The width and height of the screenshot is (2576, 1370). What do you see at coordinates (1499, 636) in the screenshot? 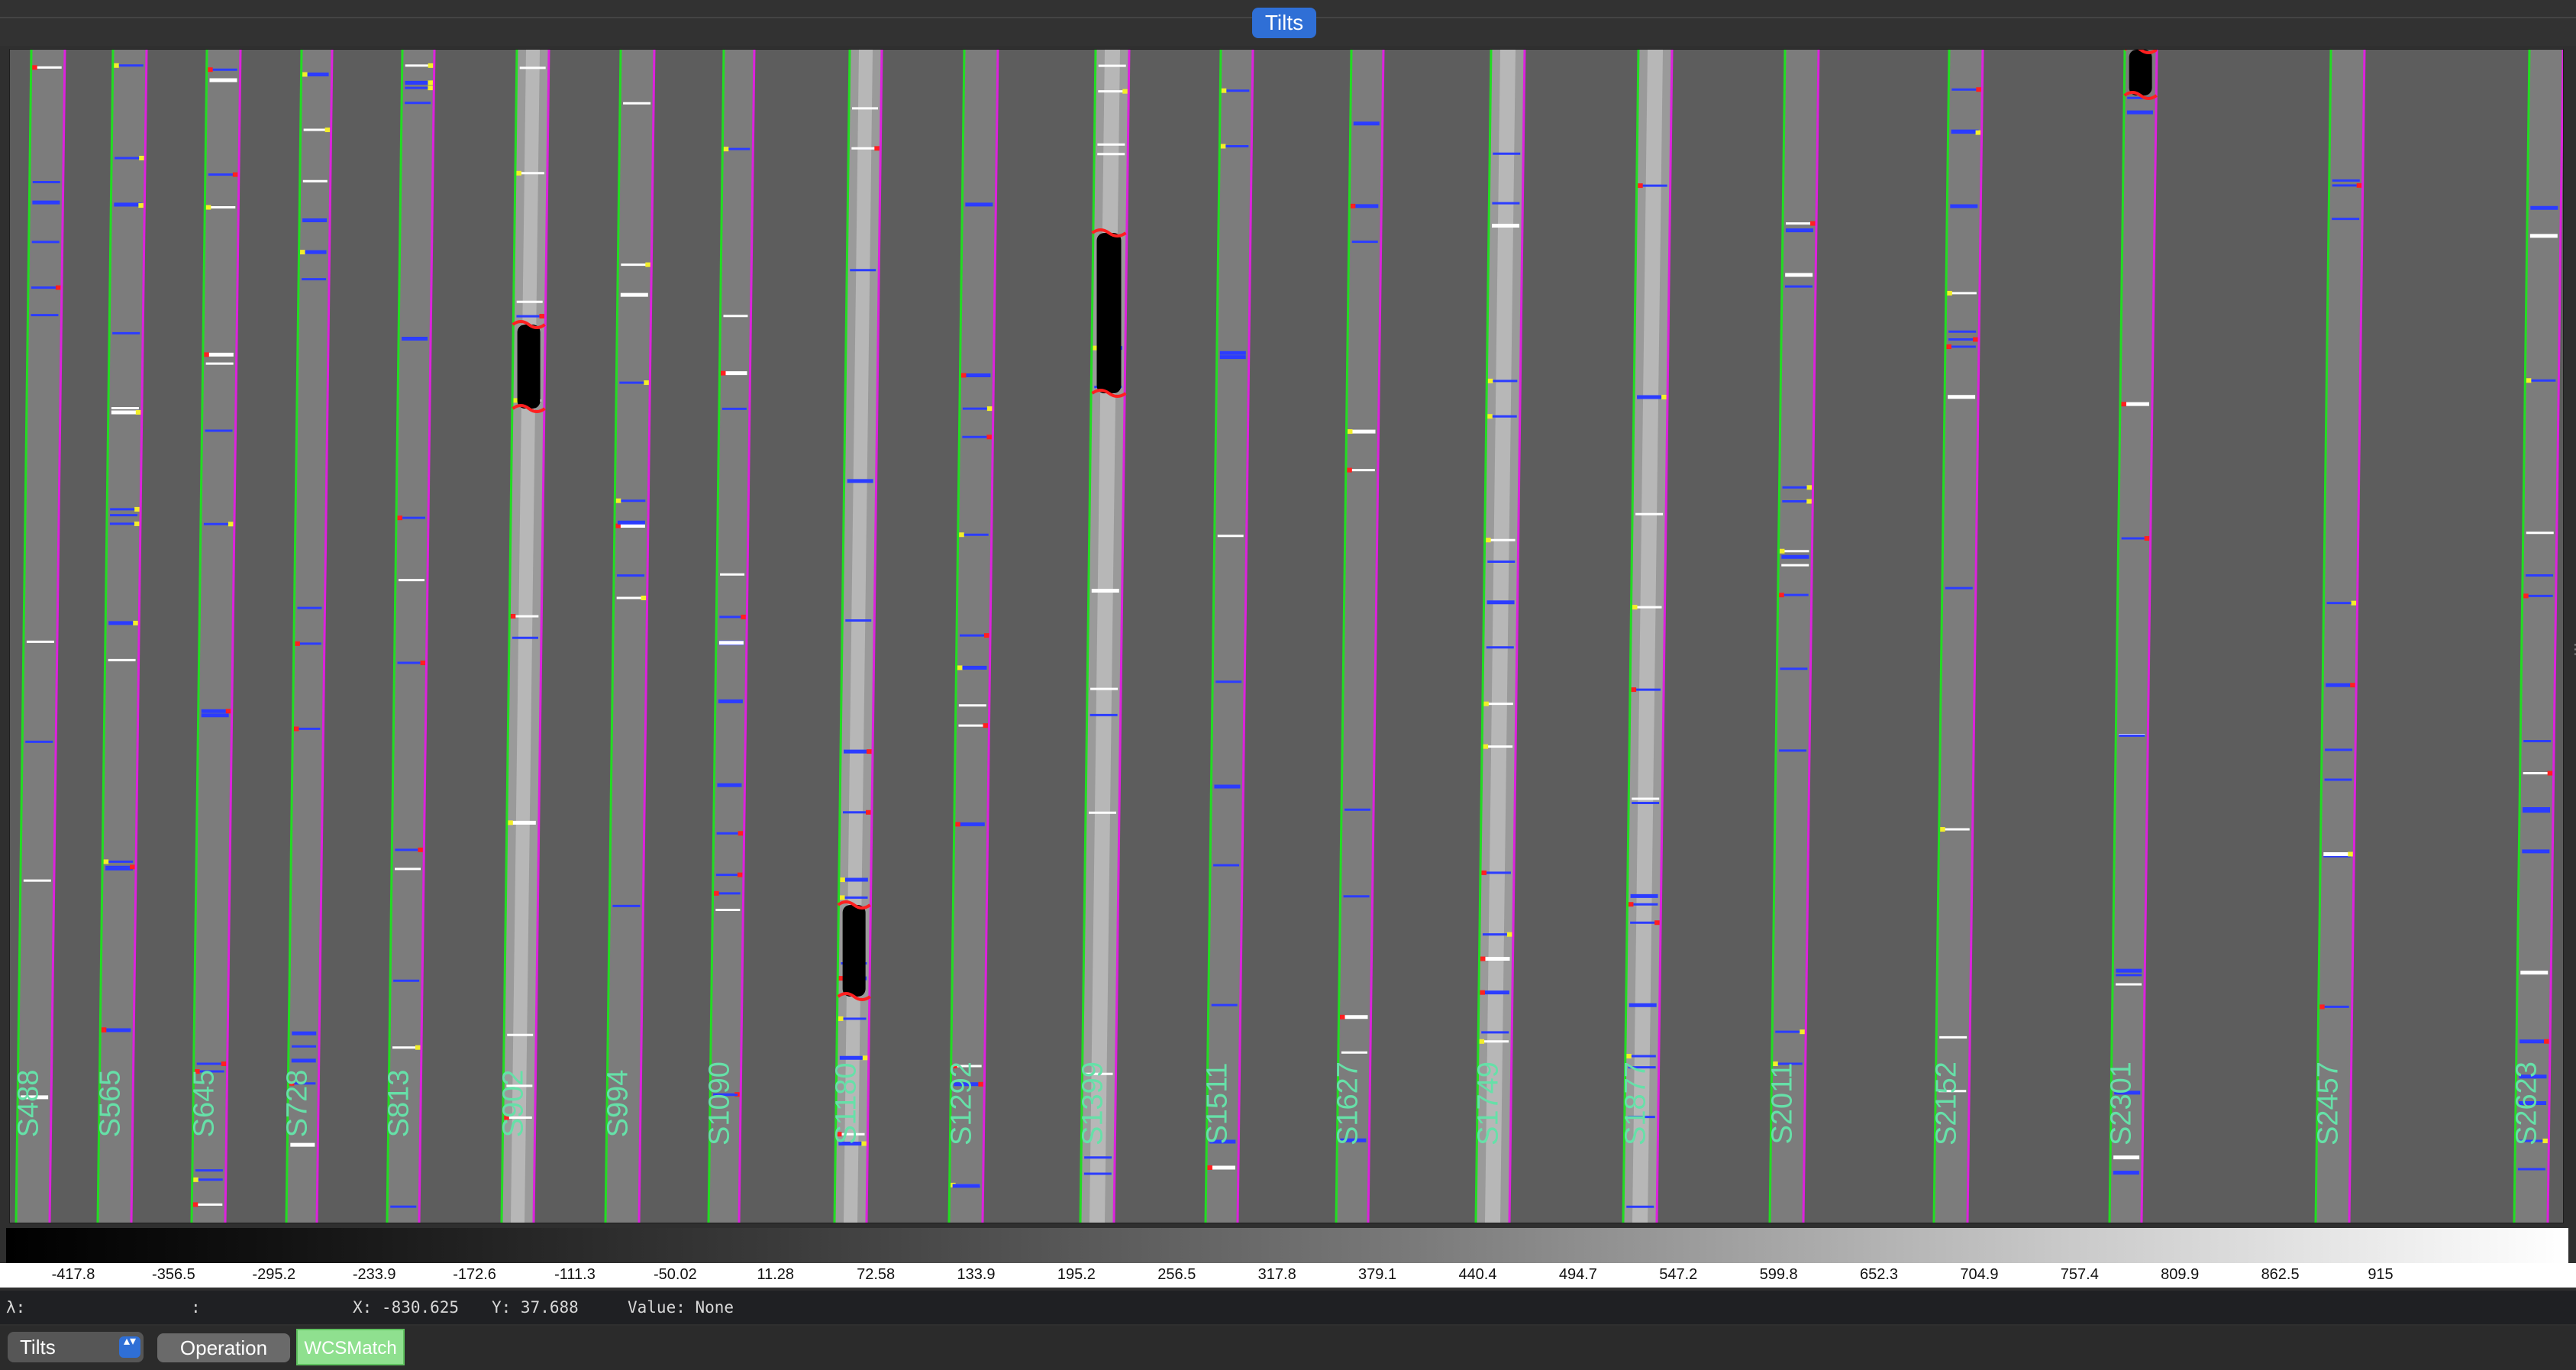
I see `slit-s1749: S1749` at bounding box center [1499, 636].